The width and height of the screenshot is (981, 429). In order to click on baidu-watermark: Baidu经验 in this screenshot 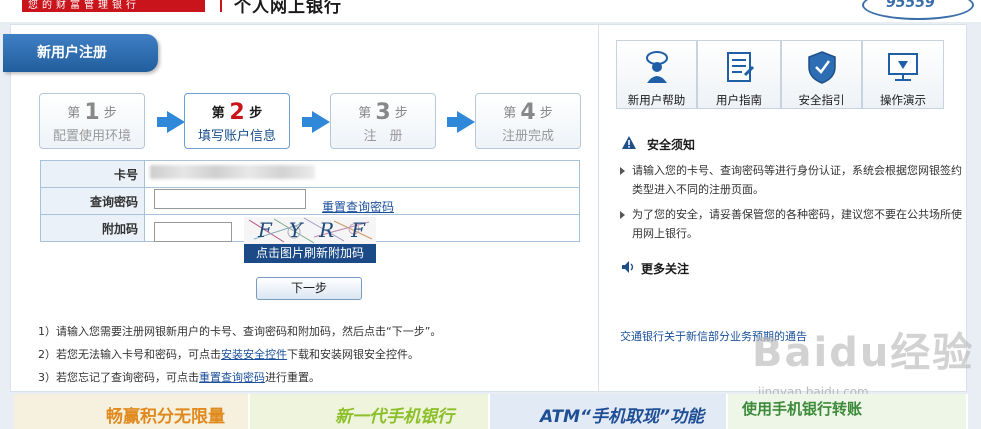, I will do `click(863, 353)`.